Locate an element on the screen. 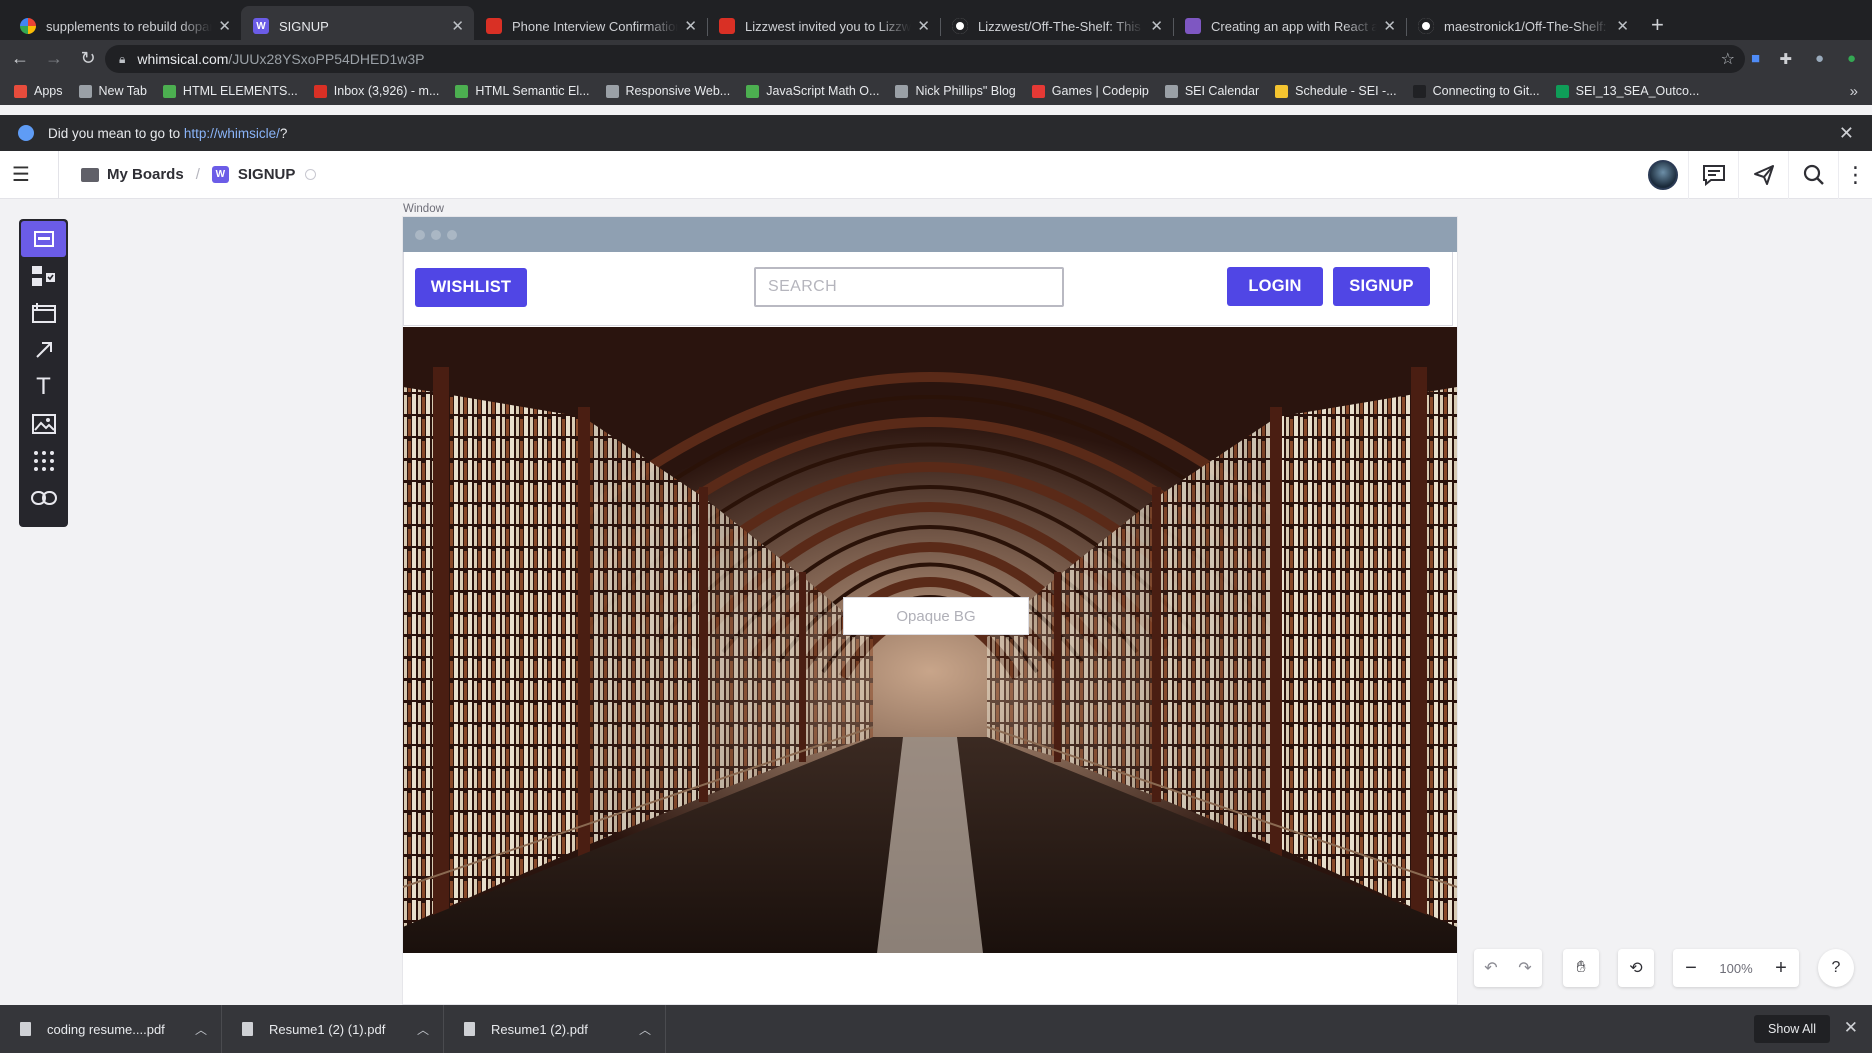 This screenshot has height=1053, width=1872. more-bookmarks-icon: » is located at coordinates (1854, 91).